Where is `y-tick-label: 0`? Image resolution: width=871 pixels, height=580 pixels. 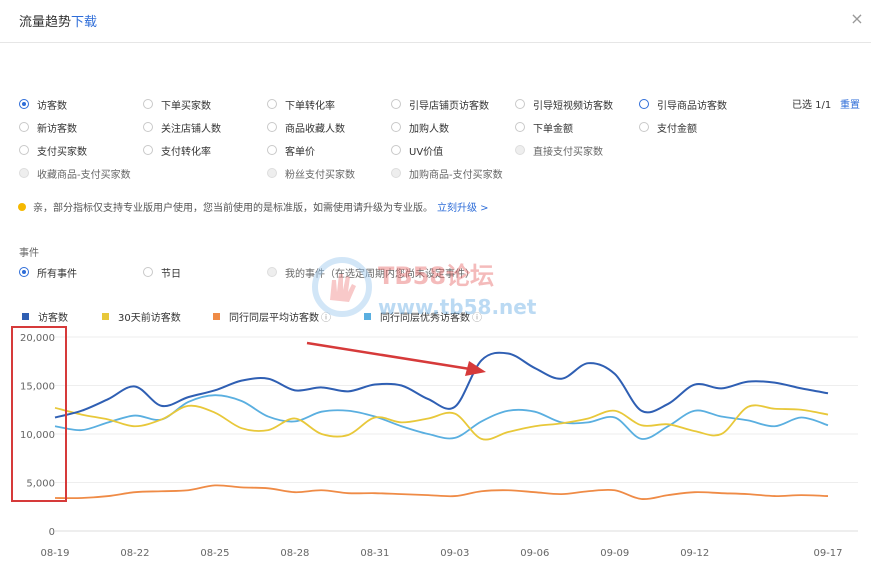 y-tick-label: 0 is located at coordinates (52, 532).